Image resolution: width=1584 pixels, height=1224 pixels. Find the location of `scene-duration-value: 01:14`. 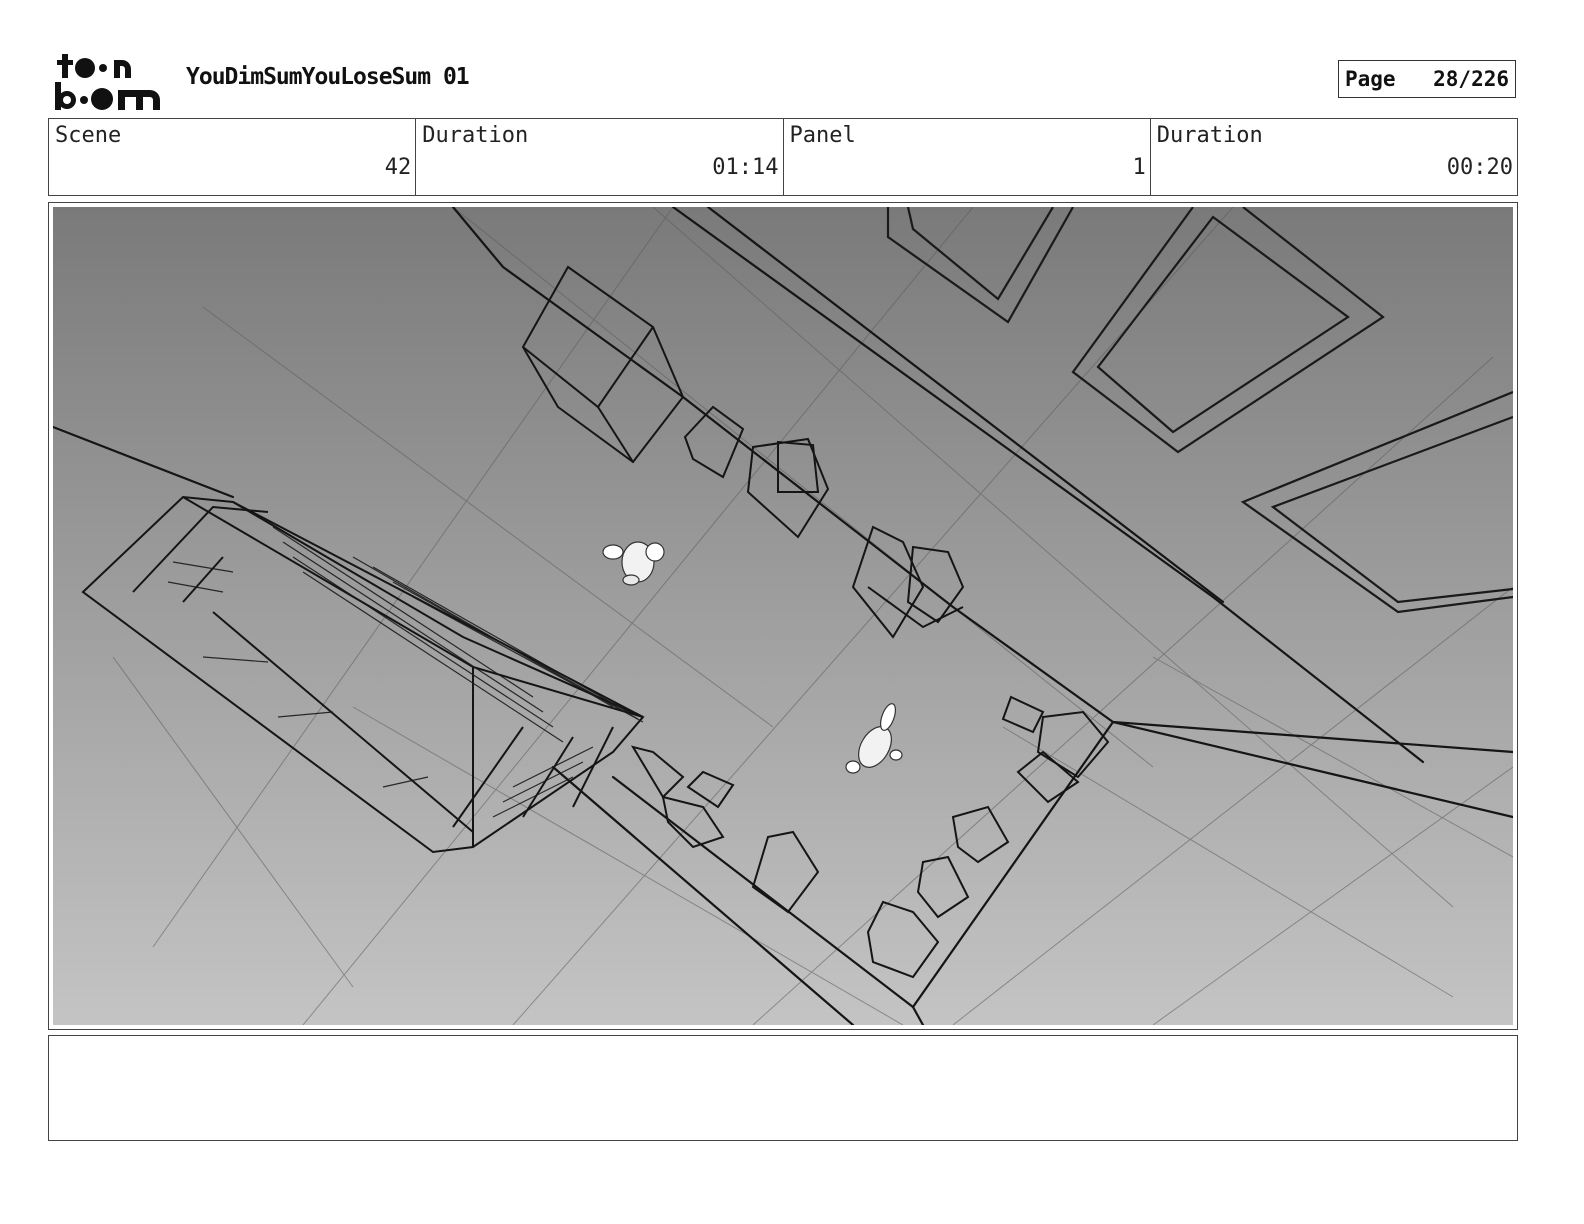

scene-duration-value: 01:14 is located at coordinates (745, 167).